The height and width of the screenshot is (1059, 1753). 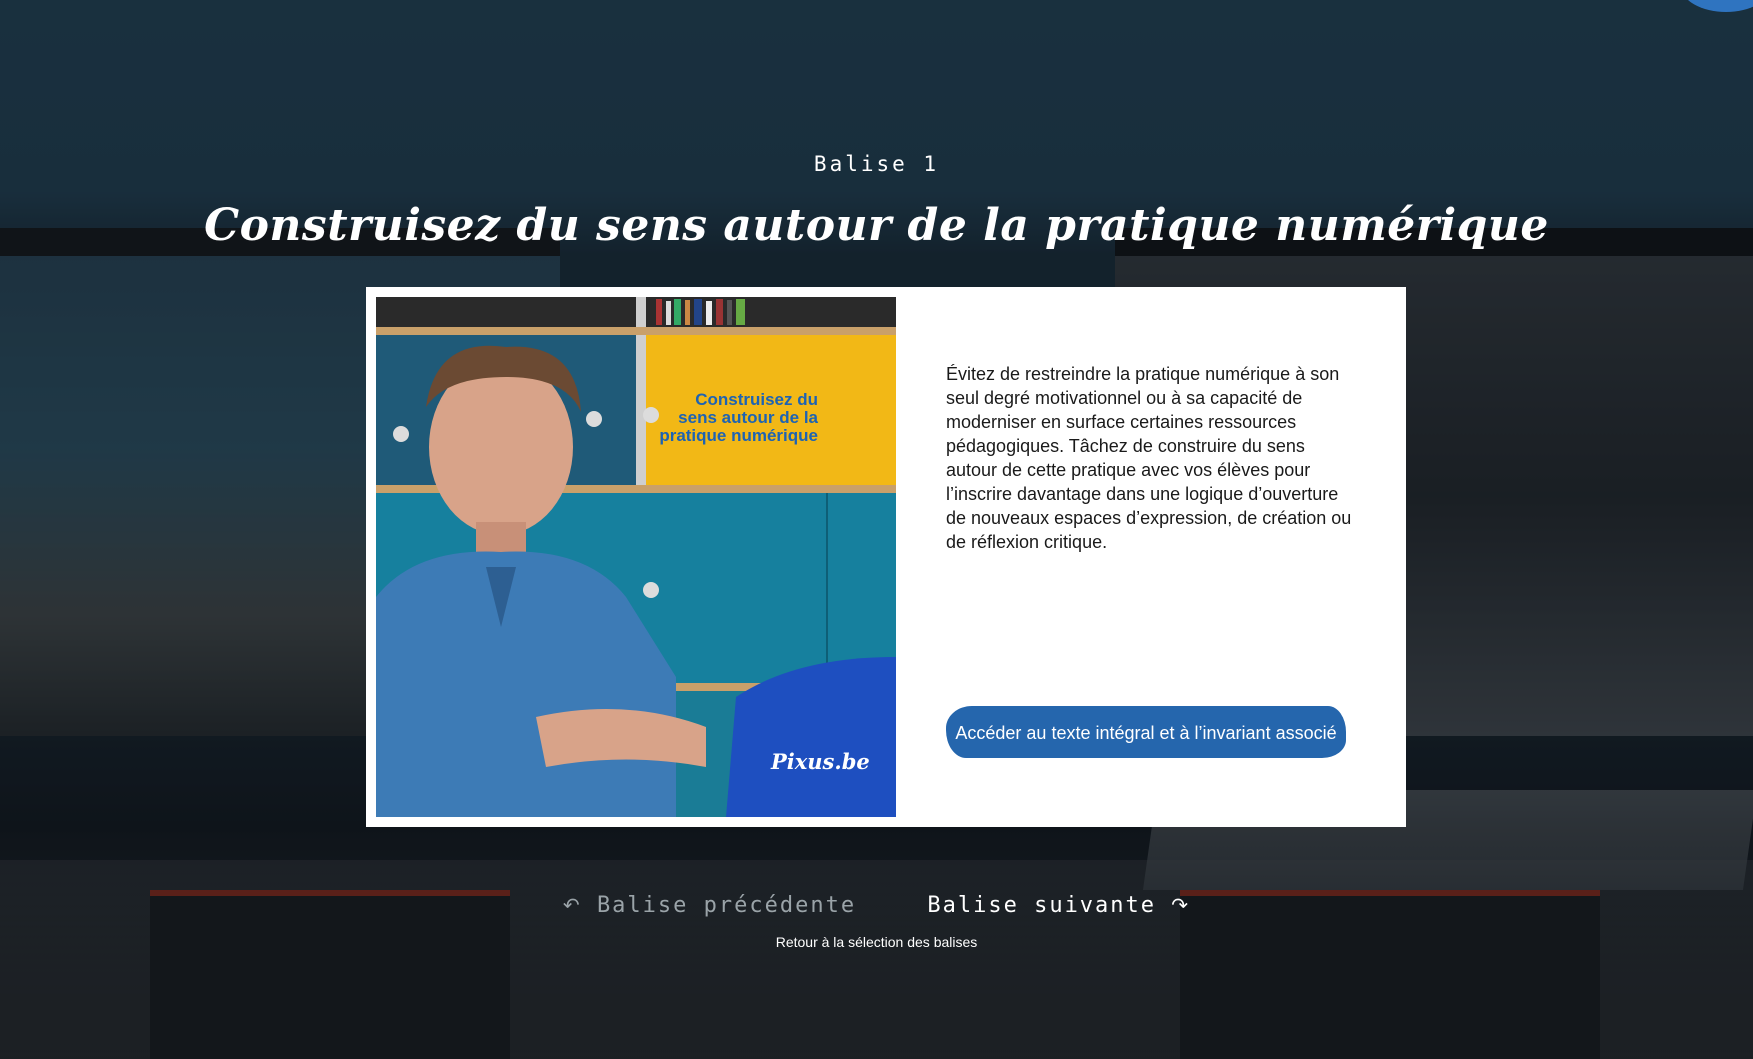 What do you see at coordinates (1181, 905) in the screenshot?
I see `redo-arrow-icon: ↷` at bounding box center [1181, 905].